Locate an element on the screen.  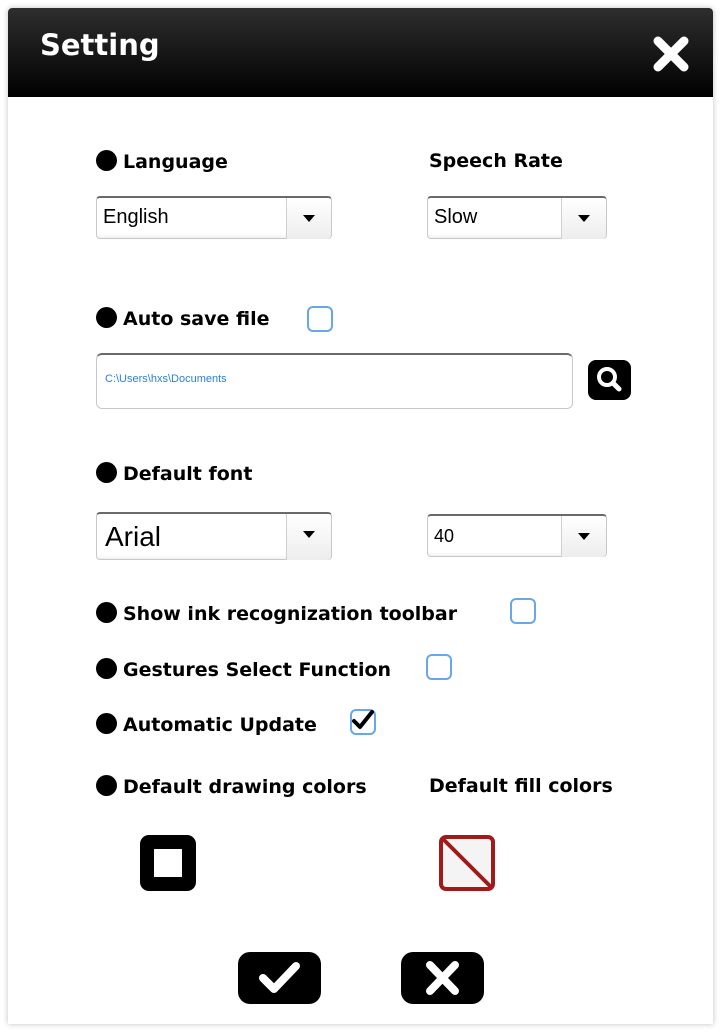
gestures-label: Gestures Select Function is located at coordinates (257, 670).